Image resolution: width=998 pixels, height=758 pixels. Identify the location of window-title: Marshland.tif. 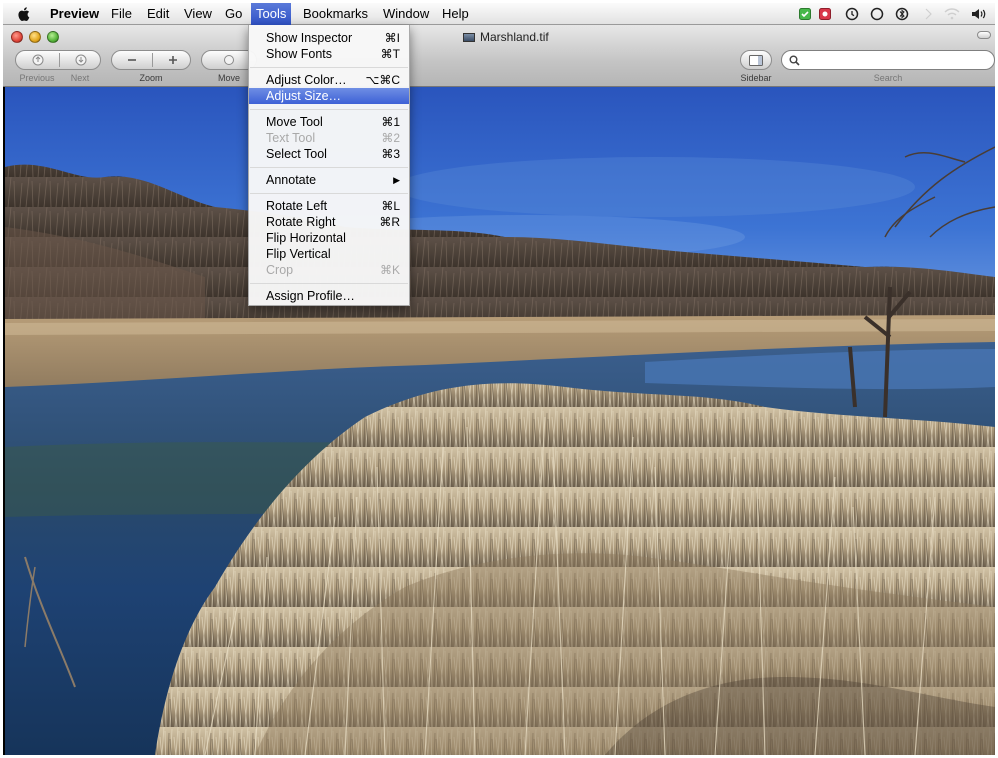
(506, 37).